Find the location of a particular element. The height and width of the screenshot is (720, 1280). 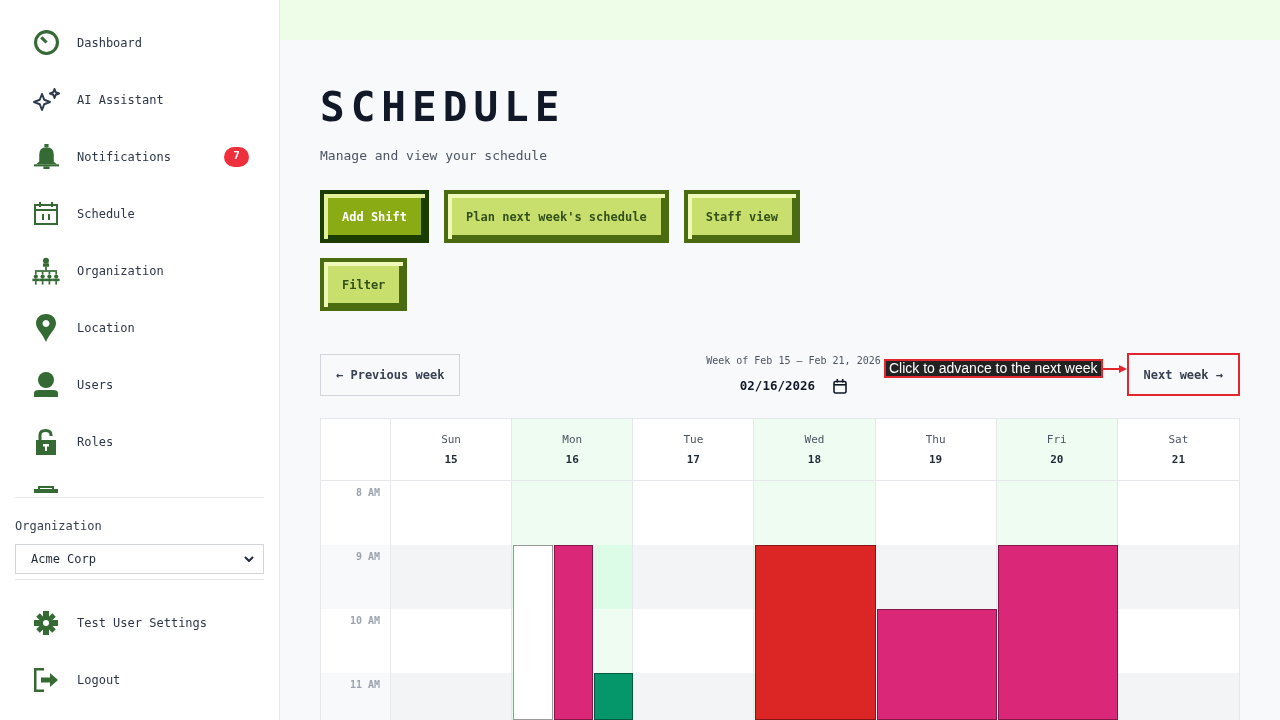

organization-select: Acme Corp is located at coordinates (139, 559).